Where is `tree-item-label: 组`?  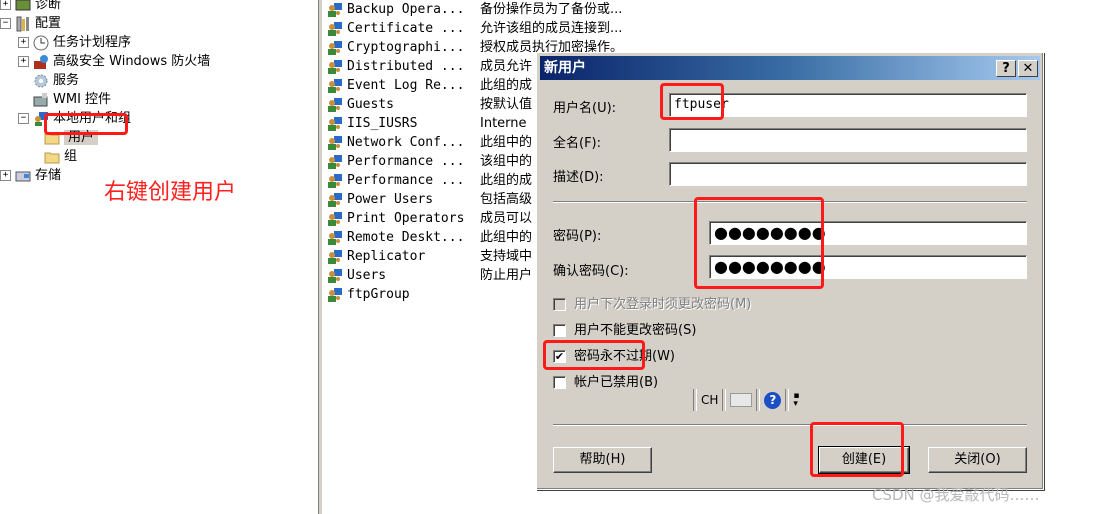 tree-item-label: 组 is located at coordinates (71, 156).